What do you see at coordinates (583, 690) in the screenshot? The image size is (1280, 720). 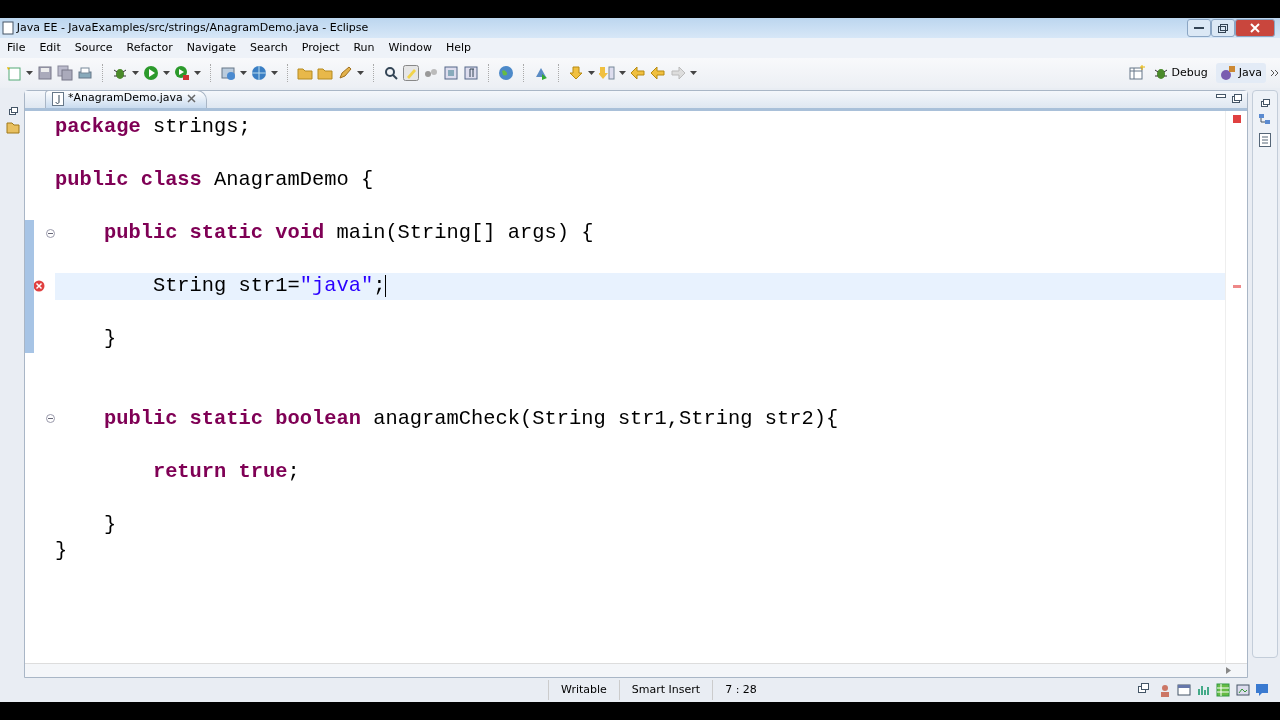 I see `status-field: Writable` at bounding box center [583, 690].